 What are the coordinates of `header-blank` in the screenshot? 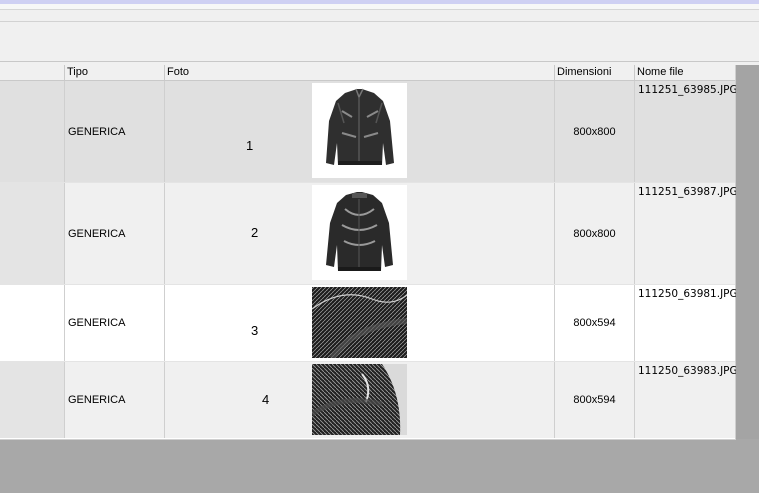 It's located at (32, 72).